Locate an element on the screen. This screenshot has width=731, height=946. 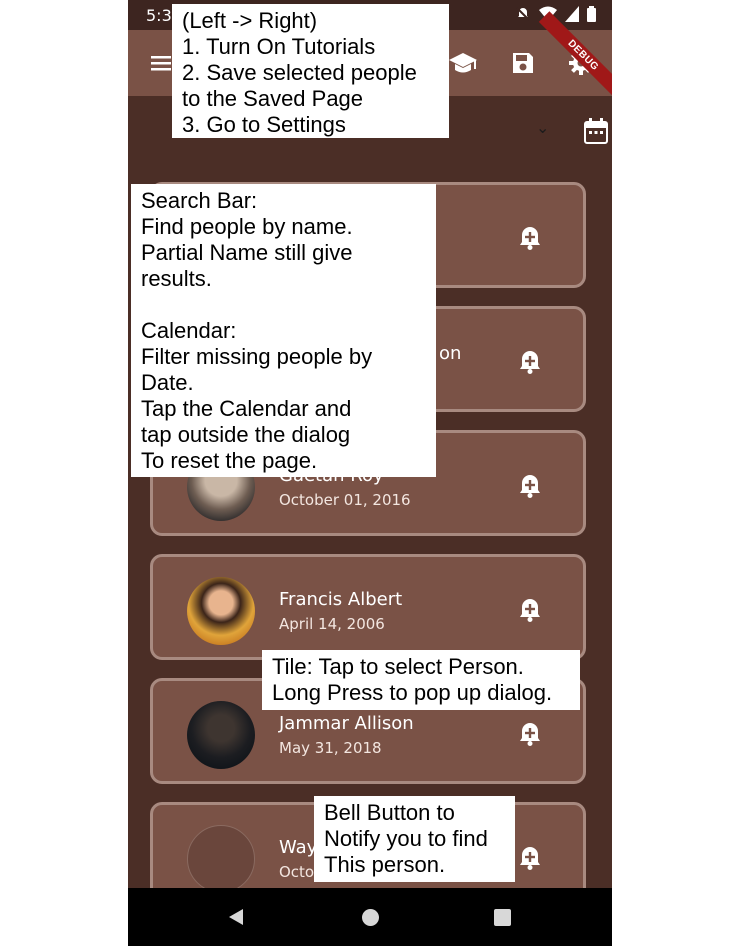
person-date: October 01, 2016 is located at coordinates (345, 500).